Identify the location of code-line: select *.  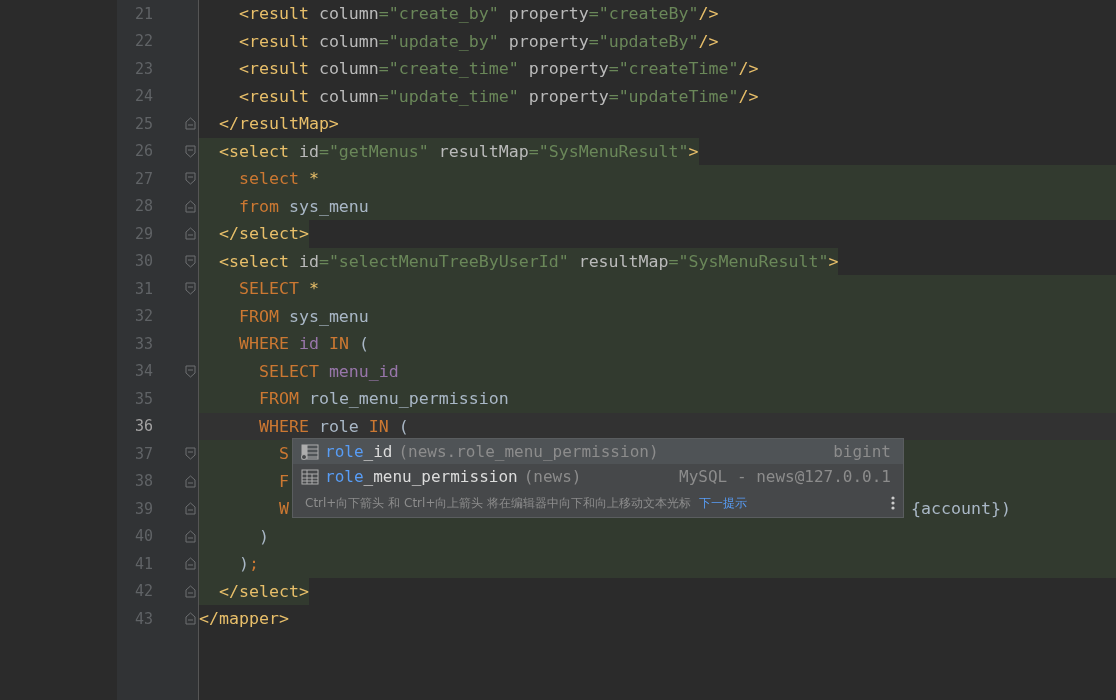
(278, 179).